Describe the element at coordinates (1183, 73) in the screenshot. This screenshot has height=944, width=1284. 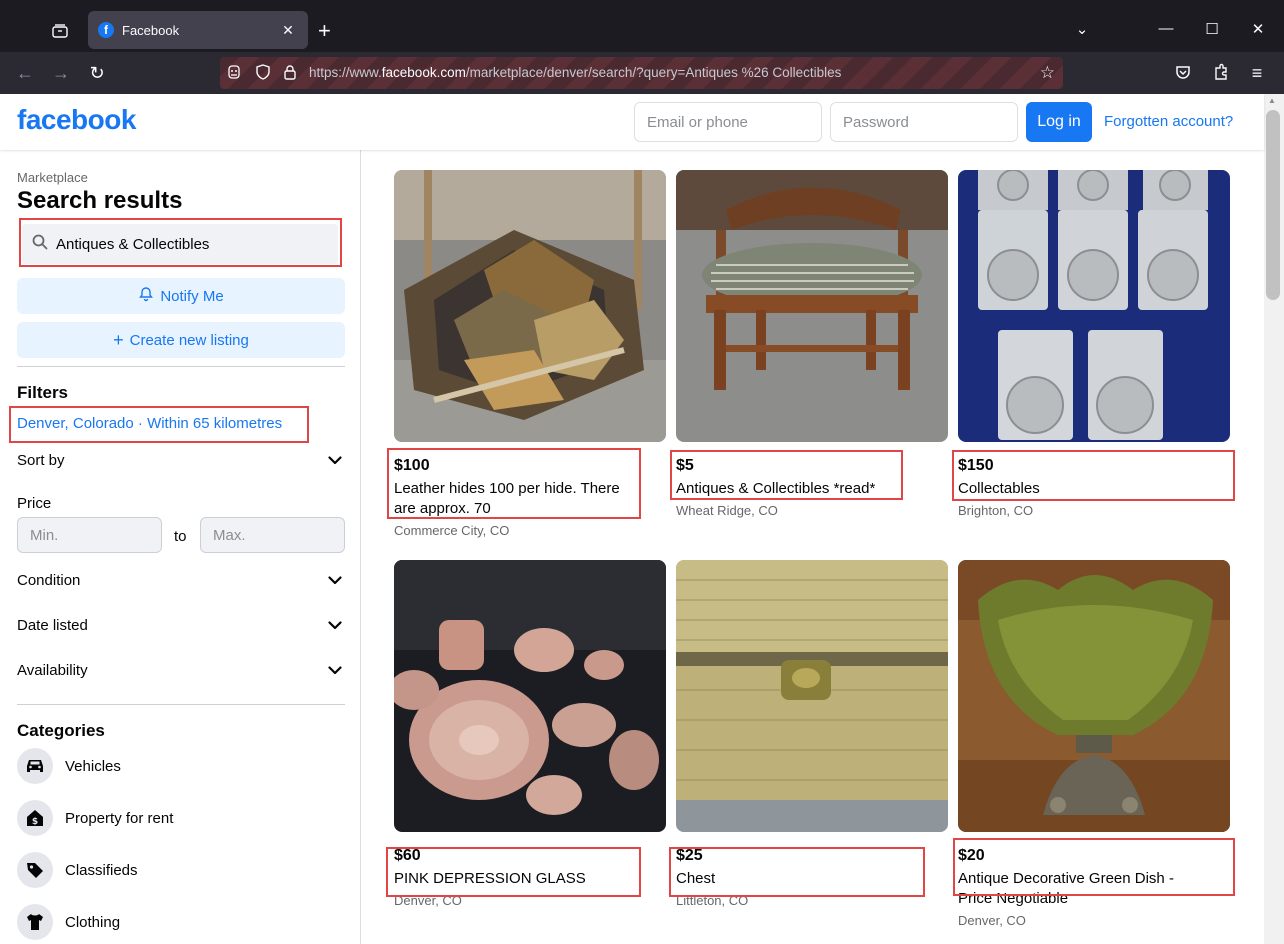
I see `pocket-icon` at that location.